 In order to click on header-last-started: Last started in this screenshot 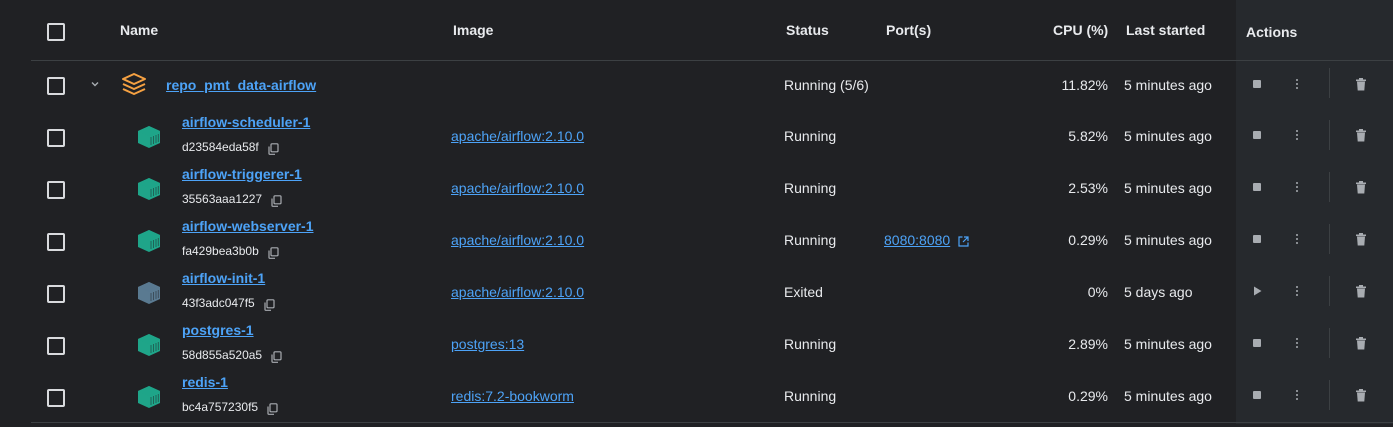, I will do `click(1165, 30)`.